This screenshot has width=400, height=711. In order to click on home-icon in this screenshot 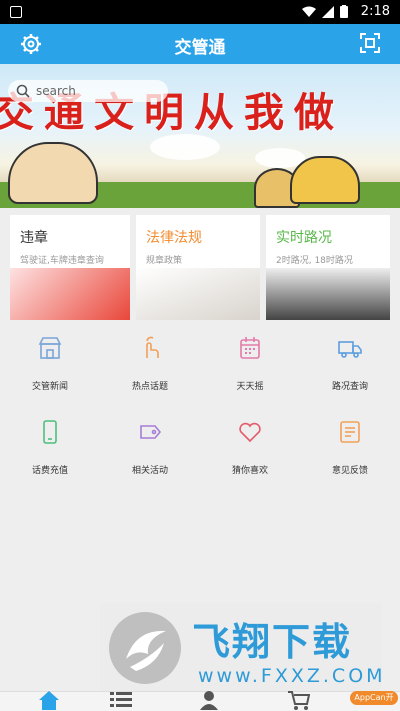, I will do `click(49, 700)`.